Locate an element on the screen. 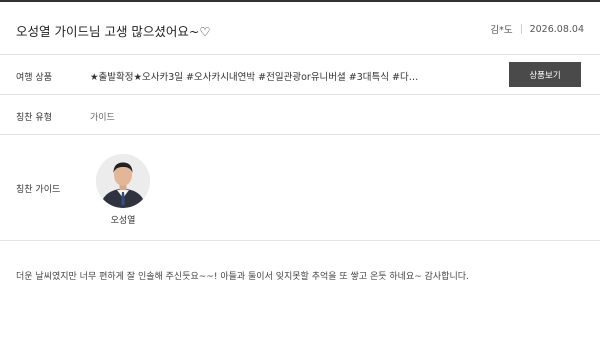  praise-guide-label: 칭찬 가이드 is located at coordinates (38, 190).